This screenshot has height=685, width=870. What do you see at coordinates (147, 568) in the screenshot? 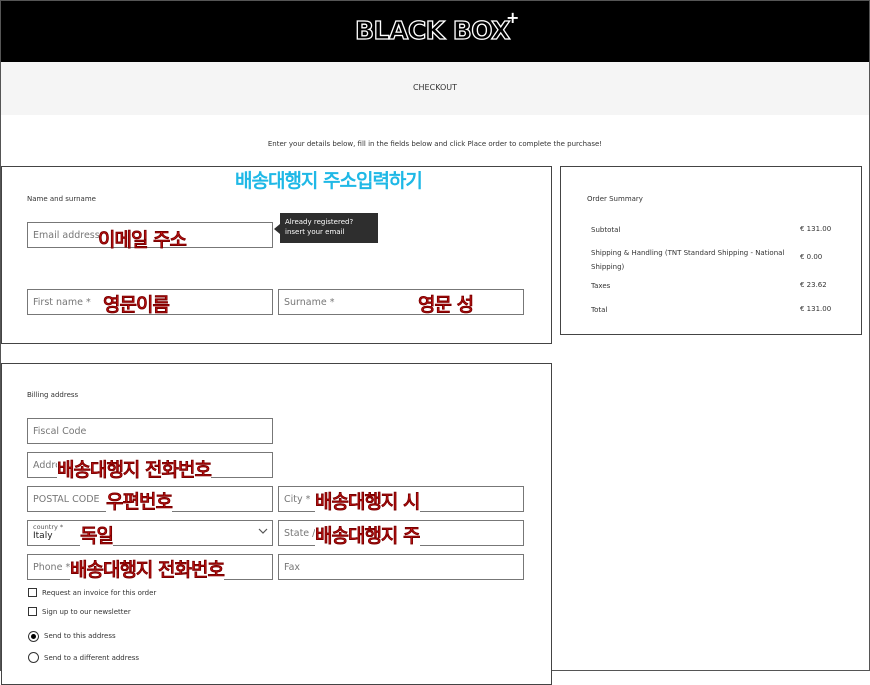
I see `annotation-phone-bottom: 배송대행지 전화번호` at bounding box center [147, 568].